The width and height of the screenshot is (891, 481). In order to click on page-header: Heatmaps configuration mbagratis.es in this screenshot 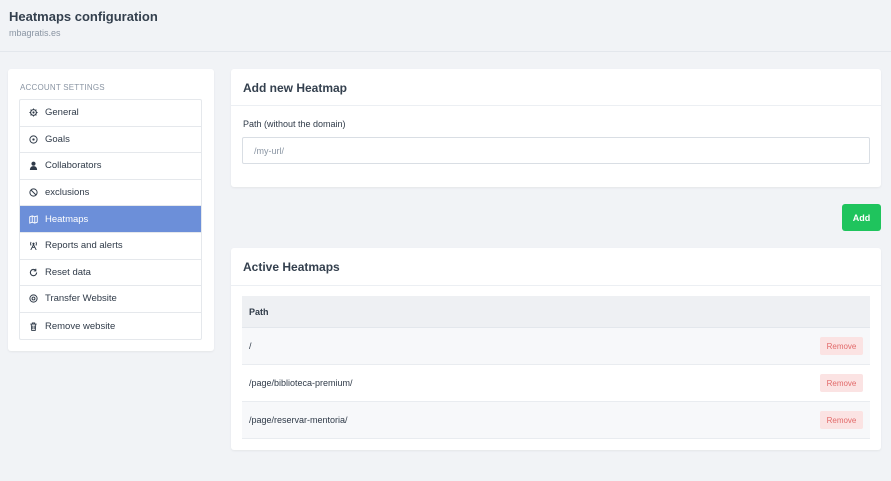, I will do `click(445, 26)`.